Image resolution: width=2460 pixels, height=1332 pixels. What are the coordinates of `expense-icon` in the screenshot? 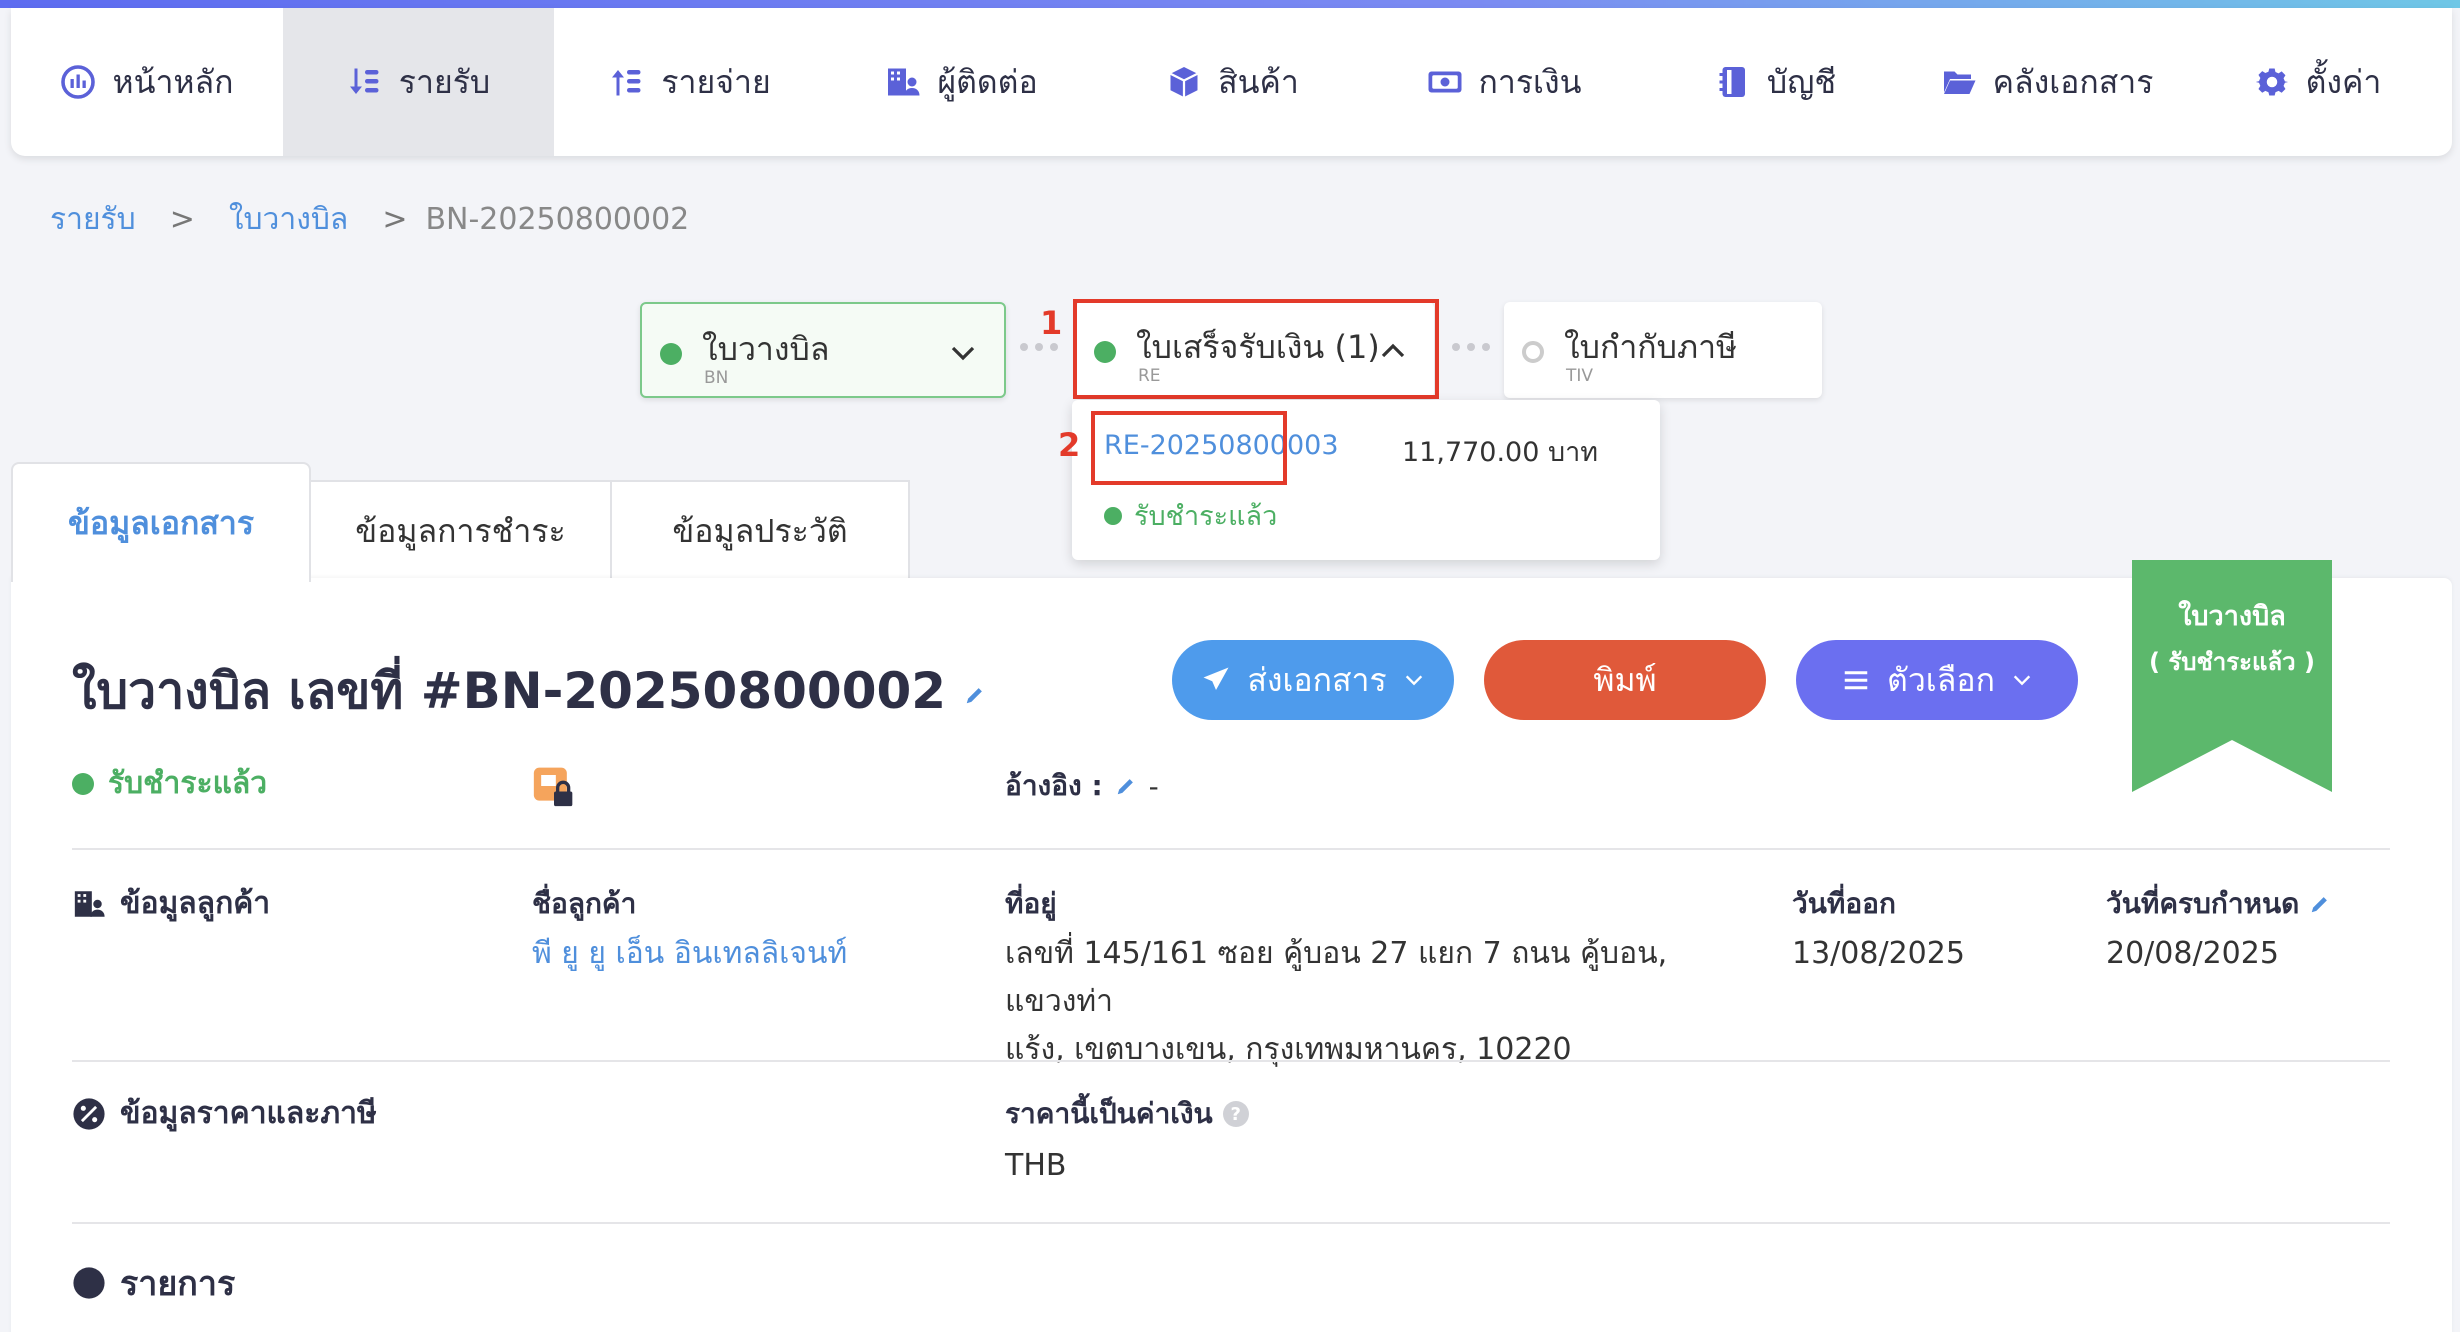 It's located at (626, 83).